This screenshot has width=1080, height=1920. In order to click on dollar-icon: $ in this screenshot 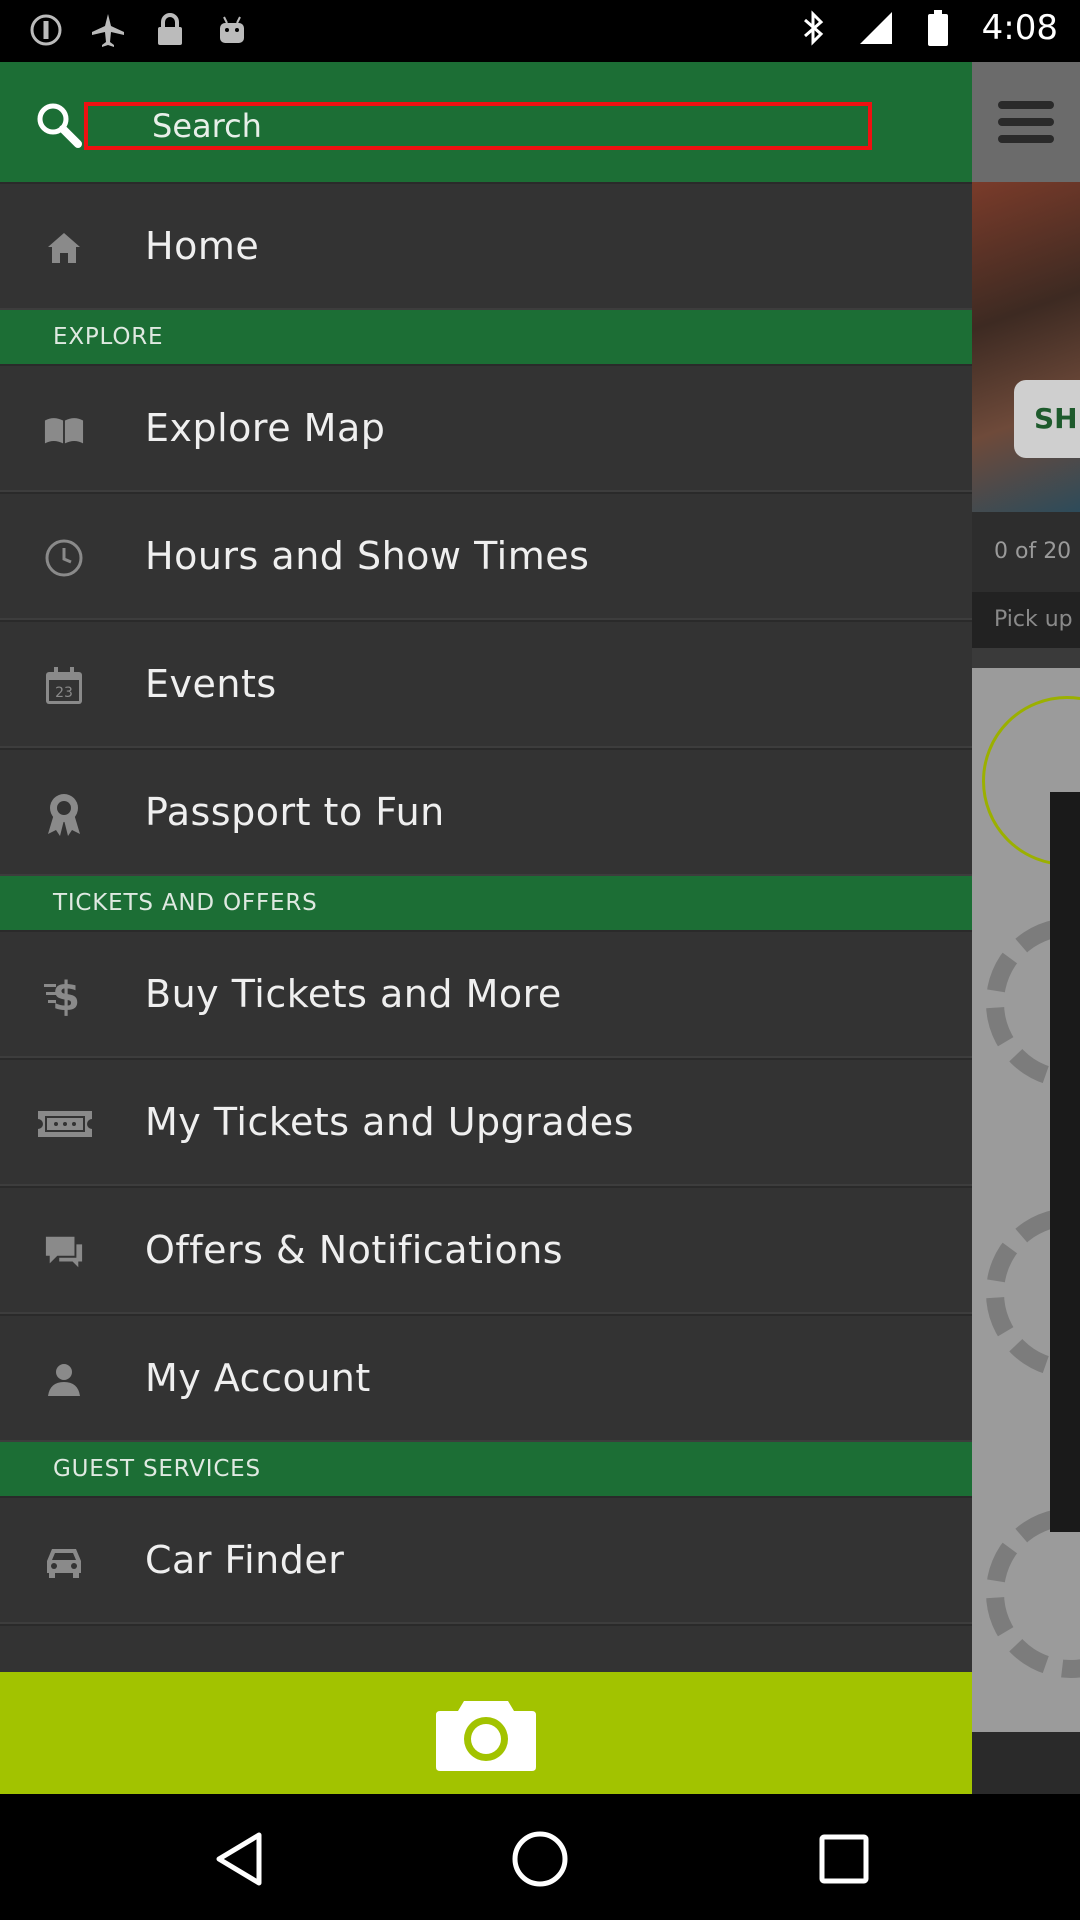, I will do `click(64, 996)`.